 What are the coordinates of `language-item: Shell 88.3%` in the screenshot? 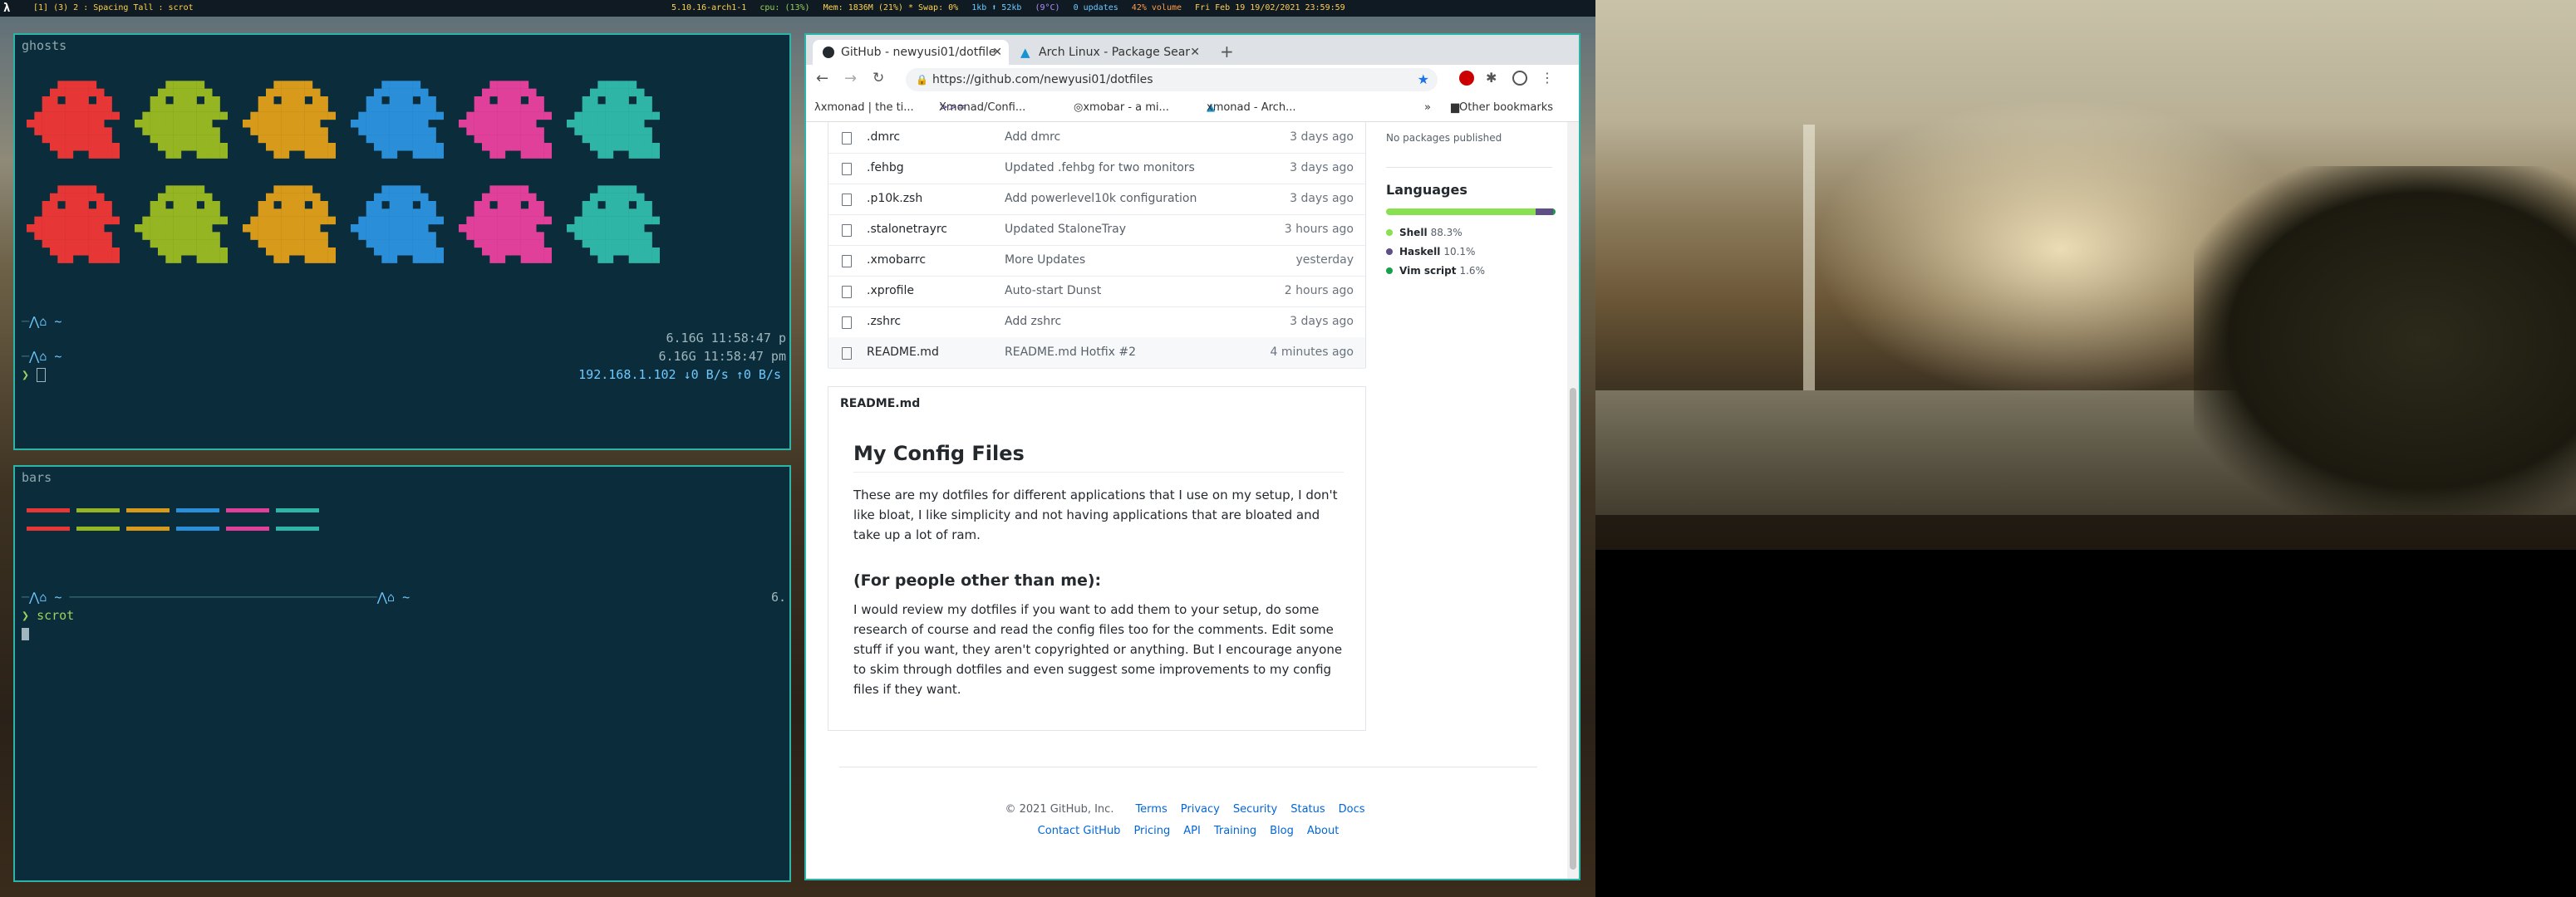 It's located at (1424, 233).